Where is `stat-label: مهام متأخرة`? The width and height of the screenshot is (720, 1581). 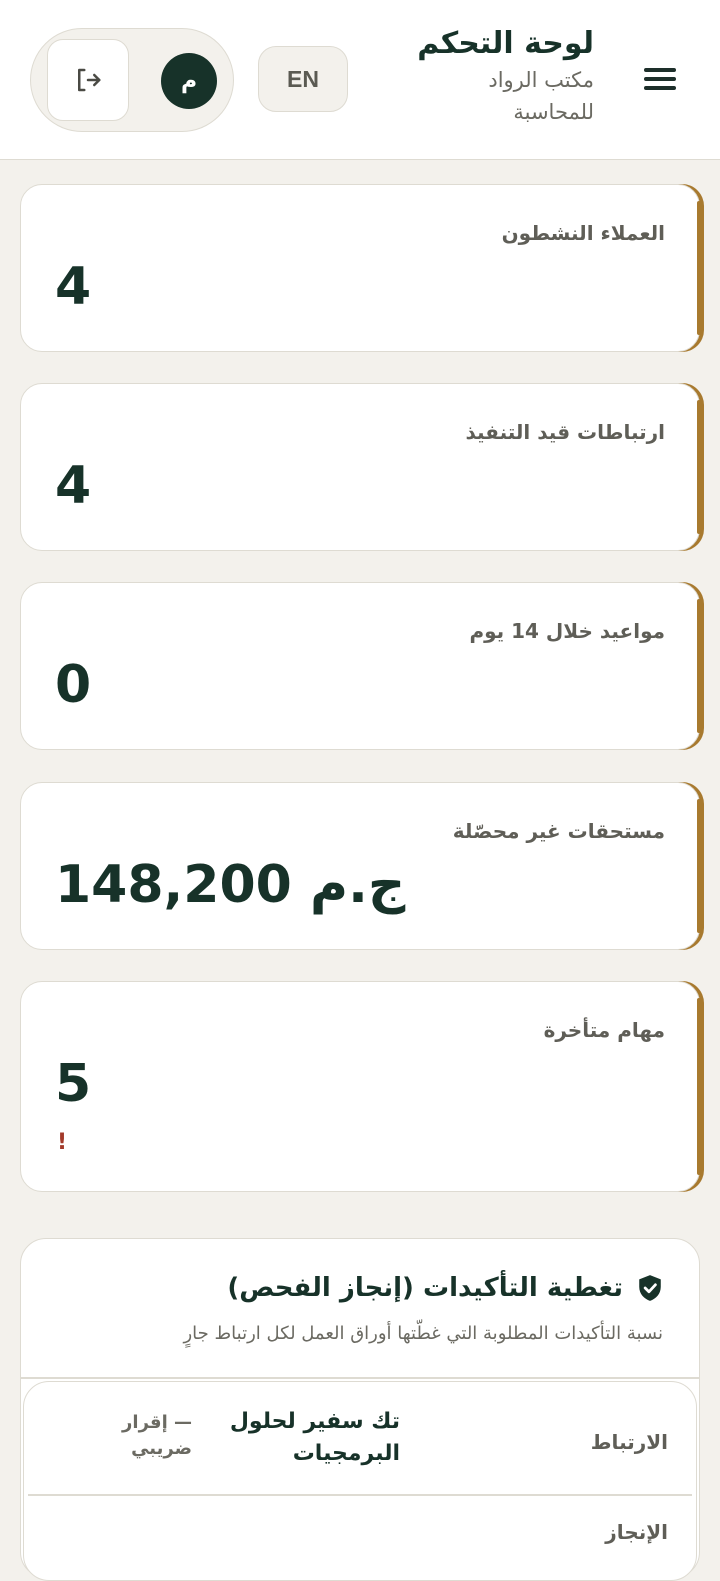
stat-label: مهام متأخرة is located at coordinates (604, 1030).